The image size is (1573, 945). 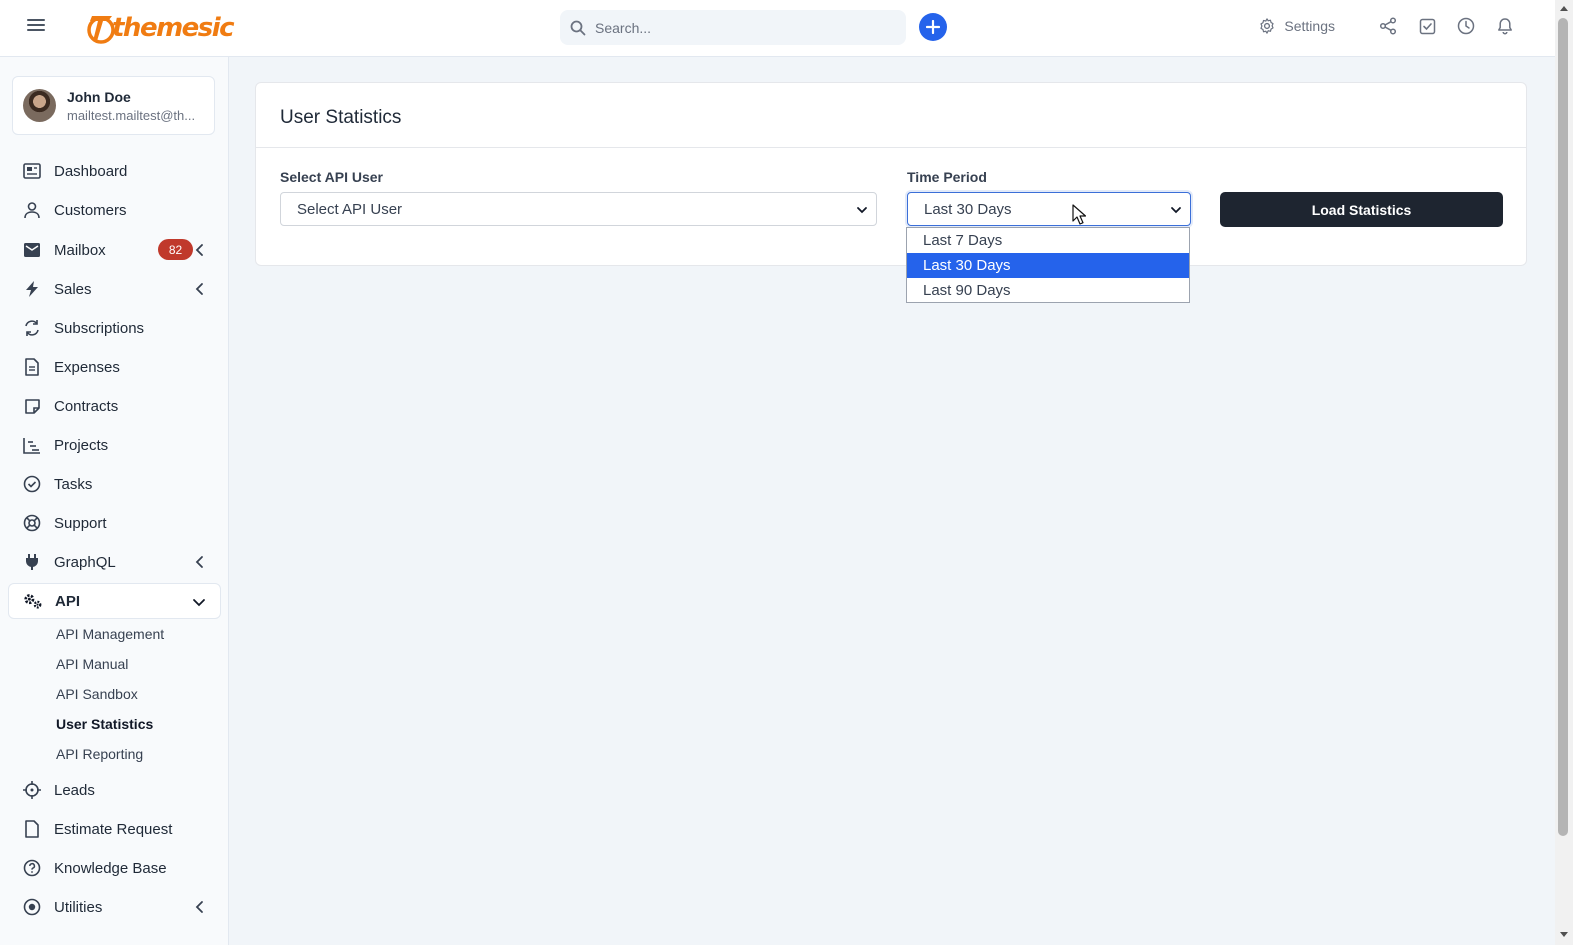 What do you see at coordinates (1466, 26) in the screenshot?
I see `clock-icon` at bounding box center [1466, 26].